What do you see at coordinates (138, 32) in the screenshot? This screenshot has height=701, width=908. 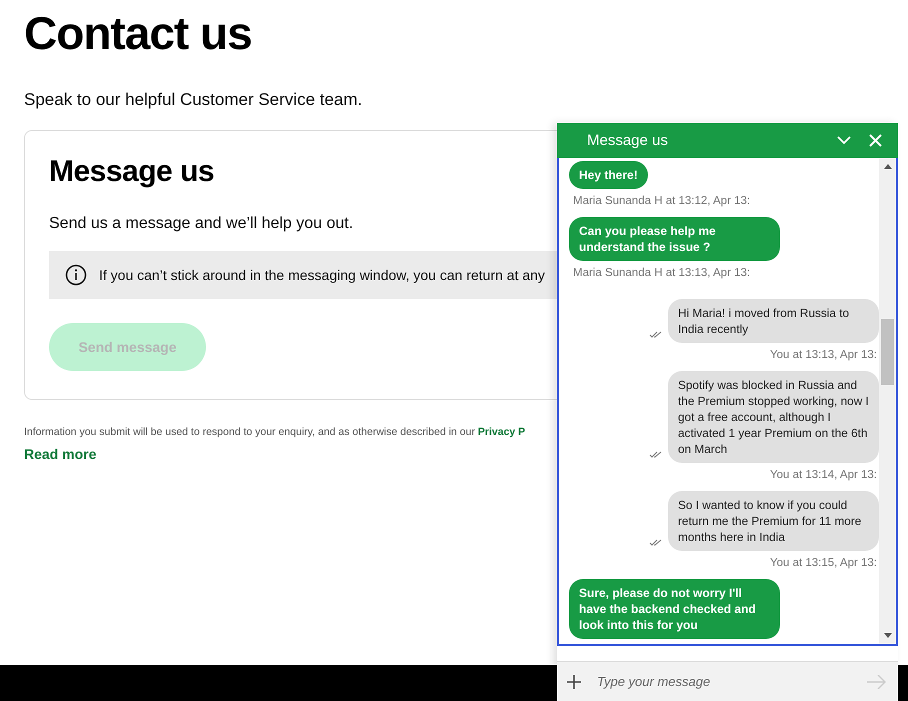 I see `page-title: Contact us` at bounding box center [138, 32].